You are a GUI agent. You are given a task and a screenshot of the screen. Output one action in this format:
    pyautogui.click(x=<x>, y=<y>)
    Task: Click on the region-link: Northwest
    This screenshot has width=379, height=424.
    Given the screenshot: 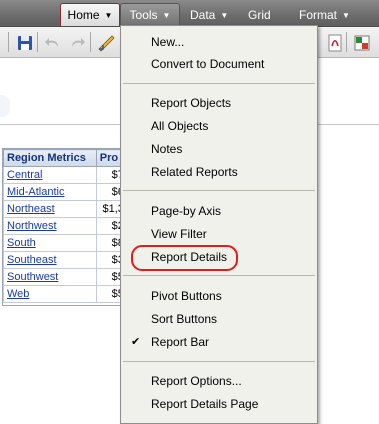 What is the action you would take?
    pyautogui.click(x=50, y=226)
    